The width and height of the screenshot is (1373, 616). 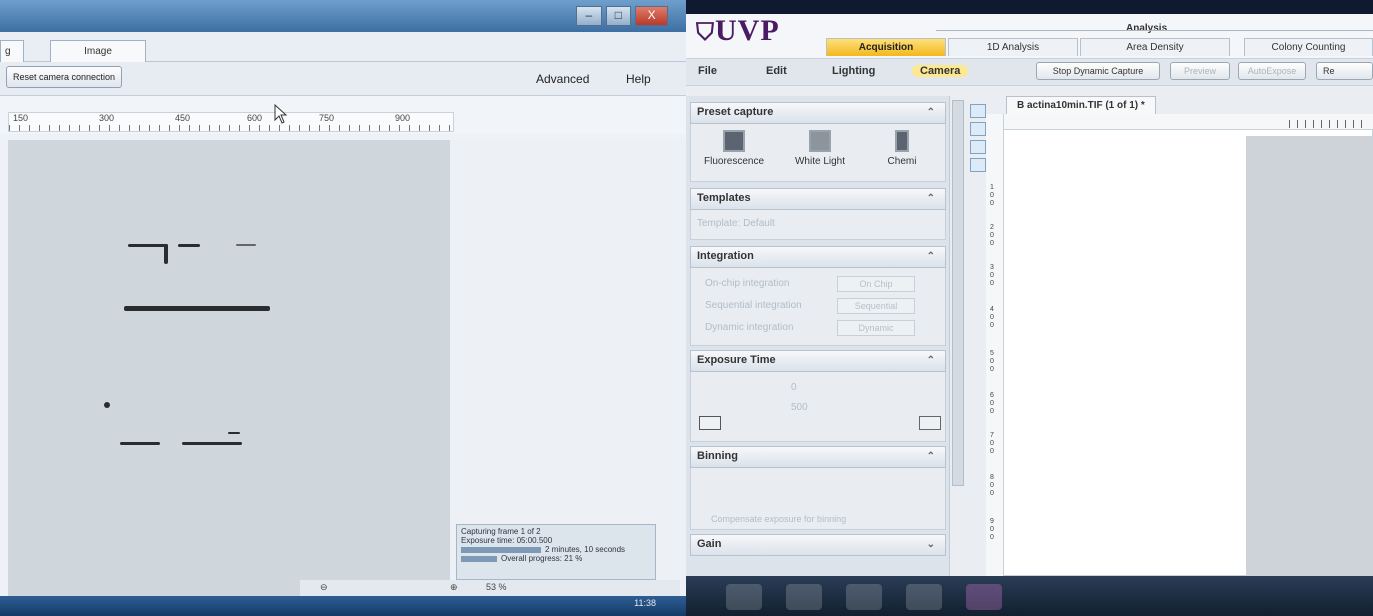 What do you see at coordinates (343, 47) in the screenshot?
I see `left-tab-strip: g Image` at bounding box center [343, 47].